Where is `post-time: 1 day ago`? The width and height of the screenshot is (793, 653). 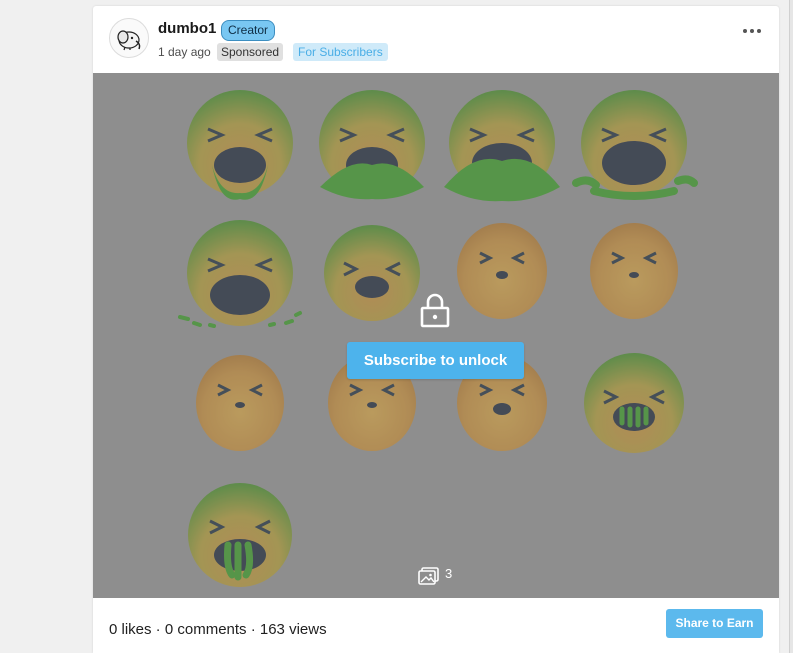 post-time: 1 day ago is located at coordinates (184, 52).